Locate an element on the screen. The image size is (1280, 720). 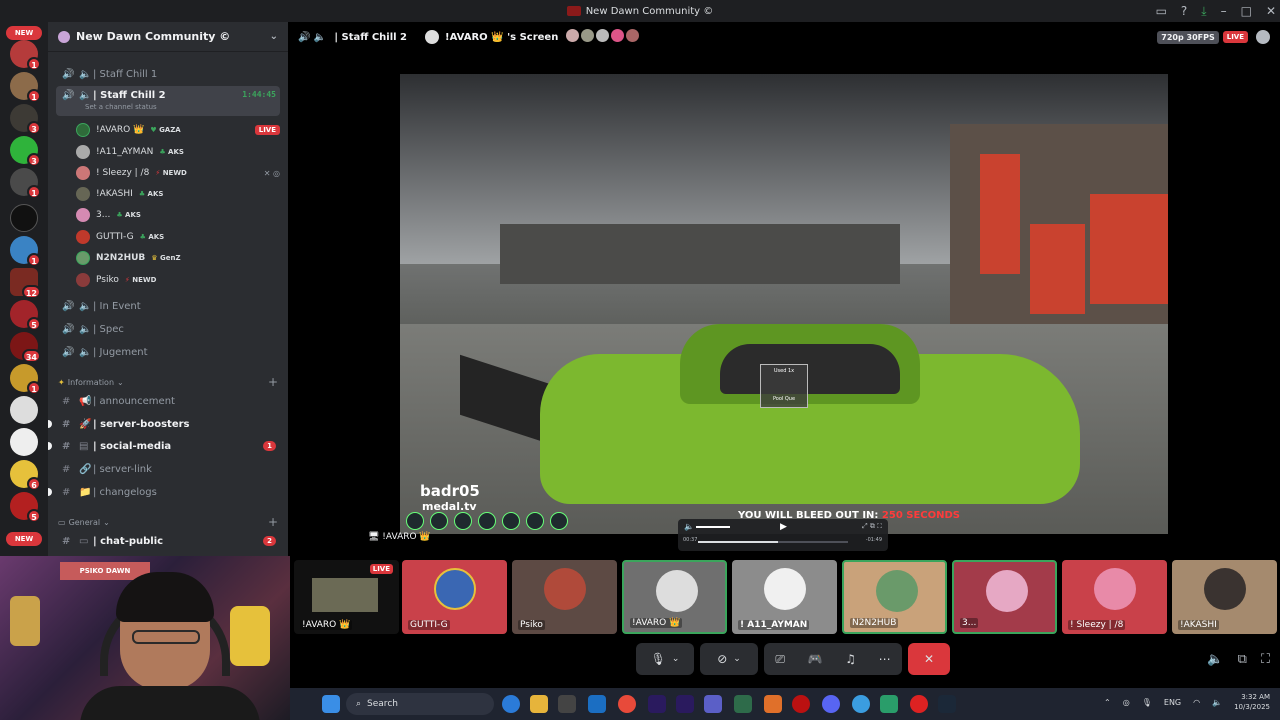
channel-status-hint: Set a channel status is located at coordinates (121, 107).